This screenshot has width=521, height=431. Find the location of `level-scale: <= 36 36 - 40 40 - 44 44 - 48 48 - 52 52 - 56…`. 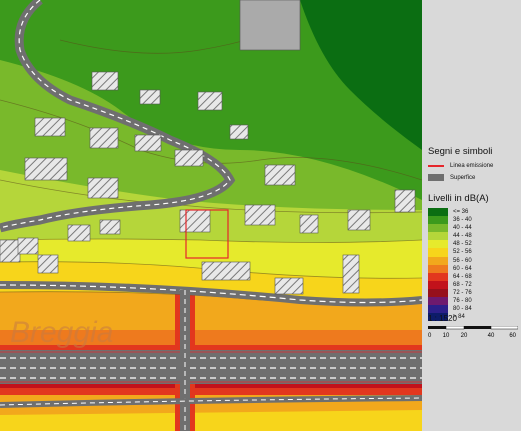

level-scale: <= 36 36 - 40 40 - 44 44 - 48 48 - 52 52 - 56… is located at coordinates (474, 265).